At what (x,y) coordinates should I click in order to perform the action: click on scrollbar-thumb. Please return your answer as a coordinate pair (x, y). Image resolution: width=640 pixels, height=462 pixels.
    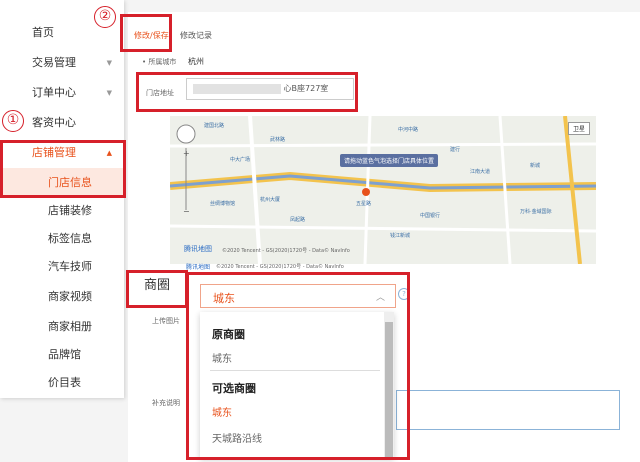
    Looking at the image, I should click on (389, 390).